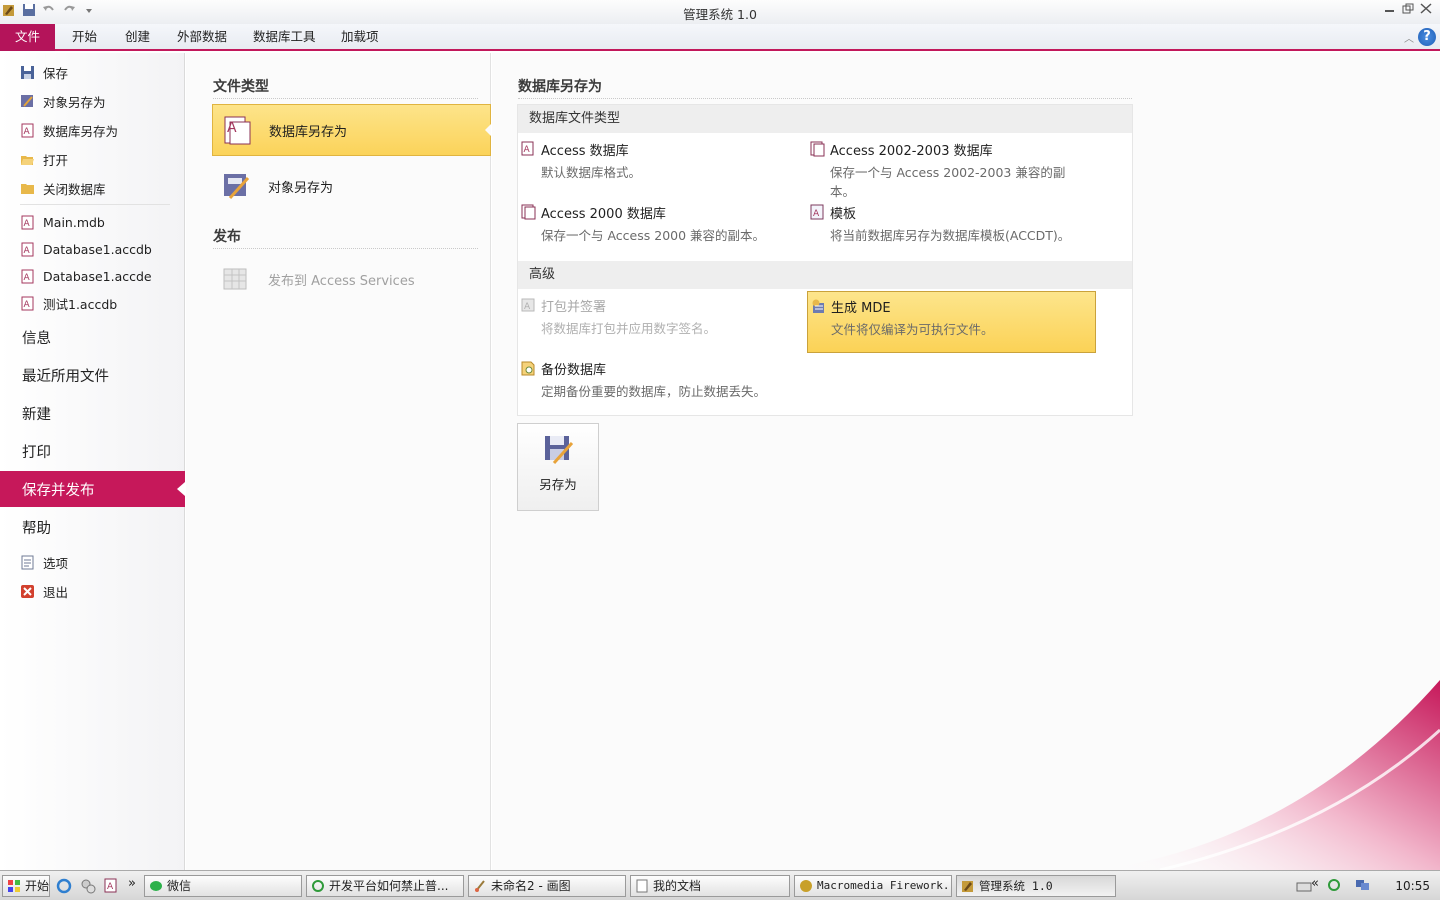  What do you see at coordinates (341, 281) in the screenshot?
I see `publish-label: 发布到 Access Services` at bounding box center [341, 281].